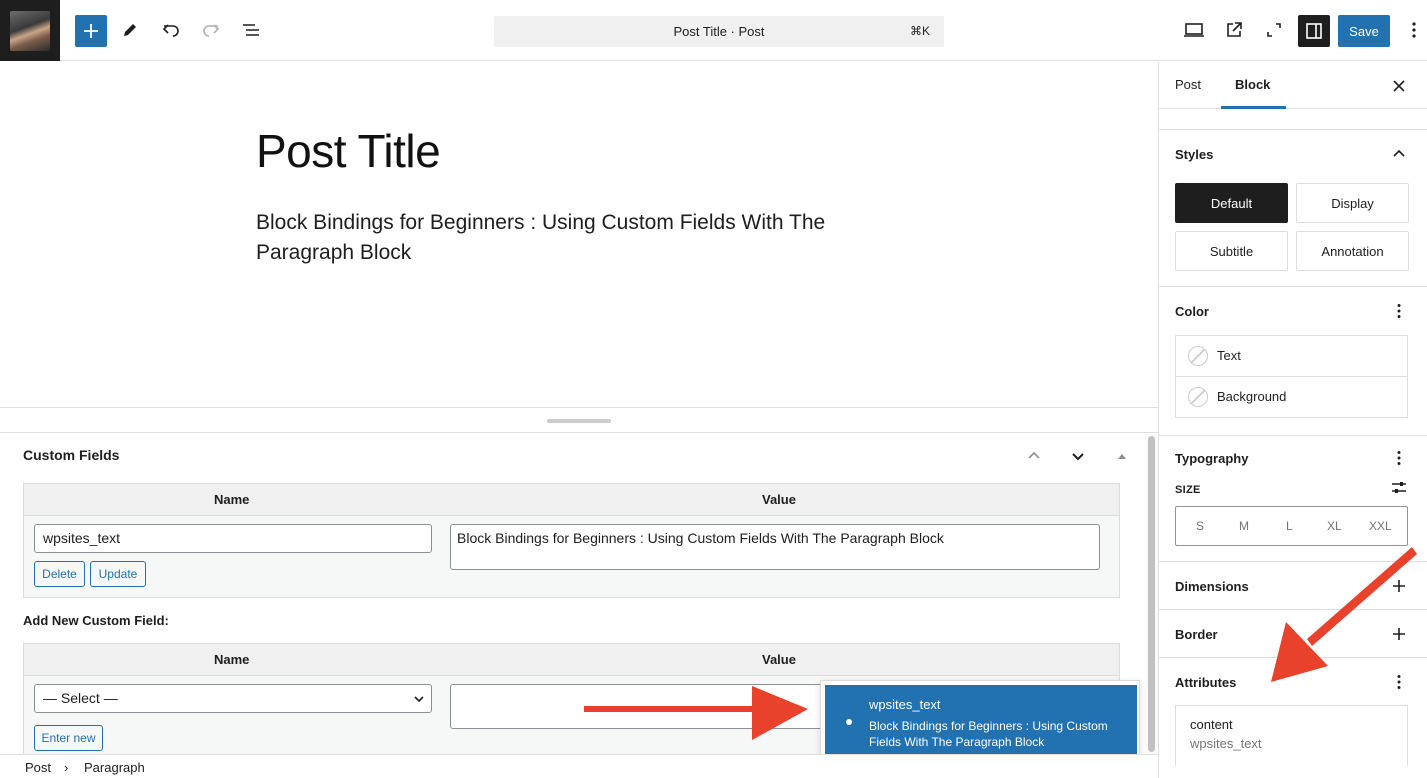 Image resolution: width=1427 pixels, height=778 pixels. I want to click on avatar, so click(30, 30).